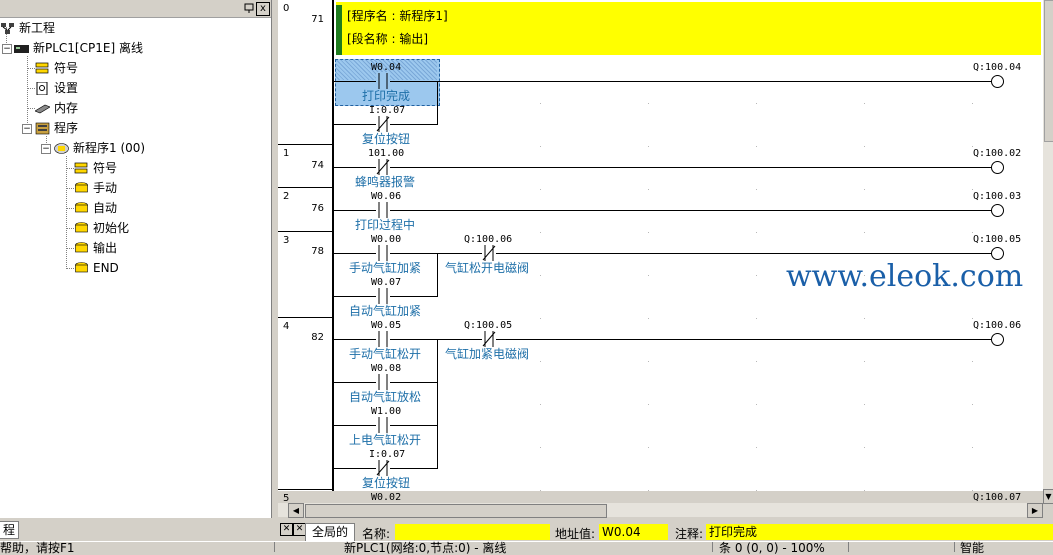  I want to click on contact-comment: 自动气缸放松, so click(385, 397).